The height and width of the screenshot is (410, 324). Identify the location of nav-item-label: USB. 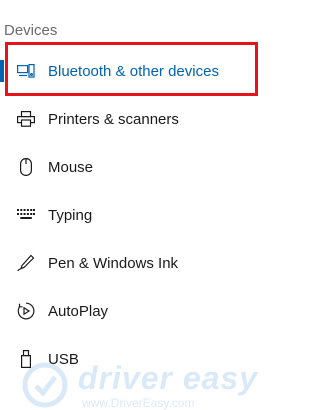
(63, 359).